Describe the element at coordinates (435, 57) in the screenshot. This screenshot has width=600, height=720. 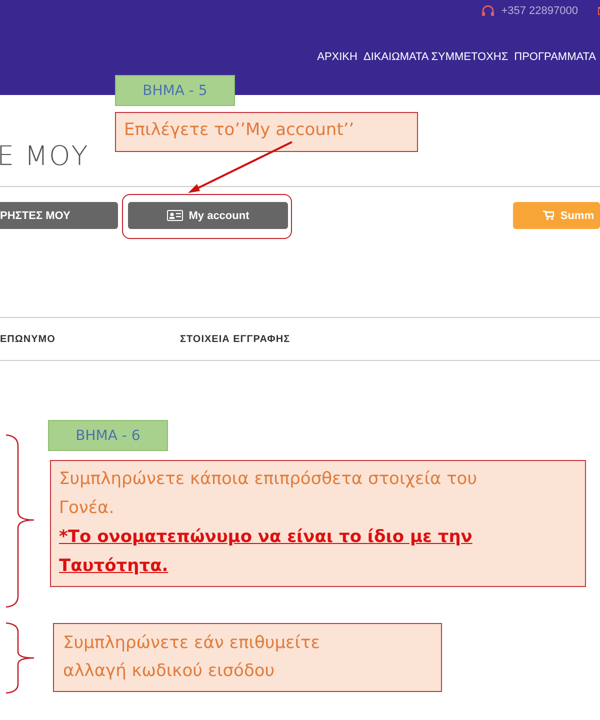
I see `nav-link: ΔΙΚΑΙΩΜΑΤΑ ΣΥΜΜΕΤΟΧΗΣ` at that location.